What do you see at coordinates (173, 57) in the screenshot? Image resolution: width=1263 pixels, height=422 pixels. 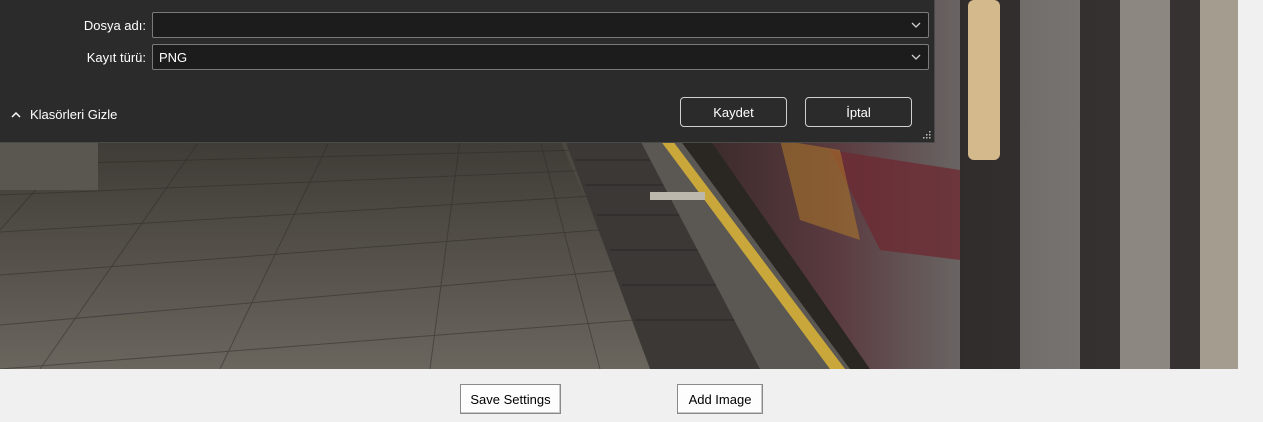 I see `filetype-value: PNG` at bounding box center [173, 57].